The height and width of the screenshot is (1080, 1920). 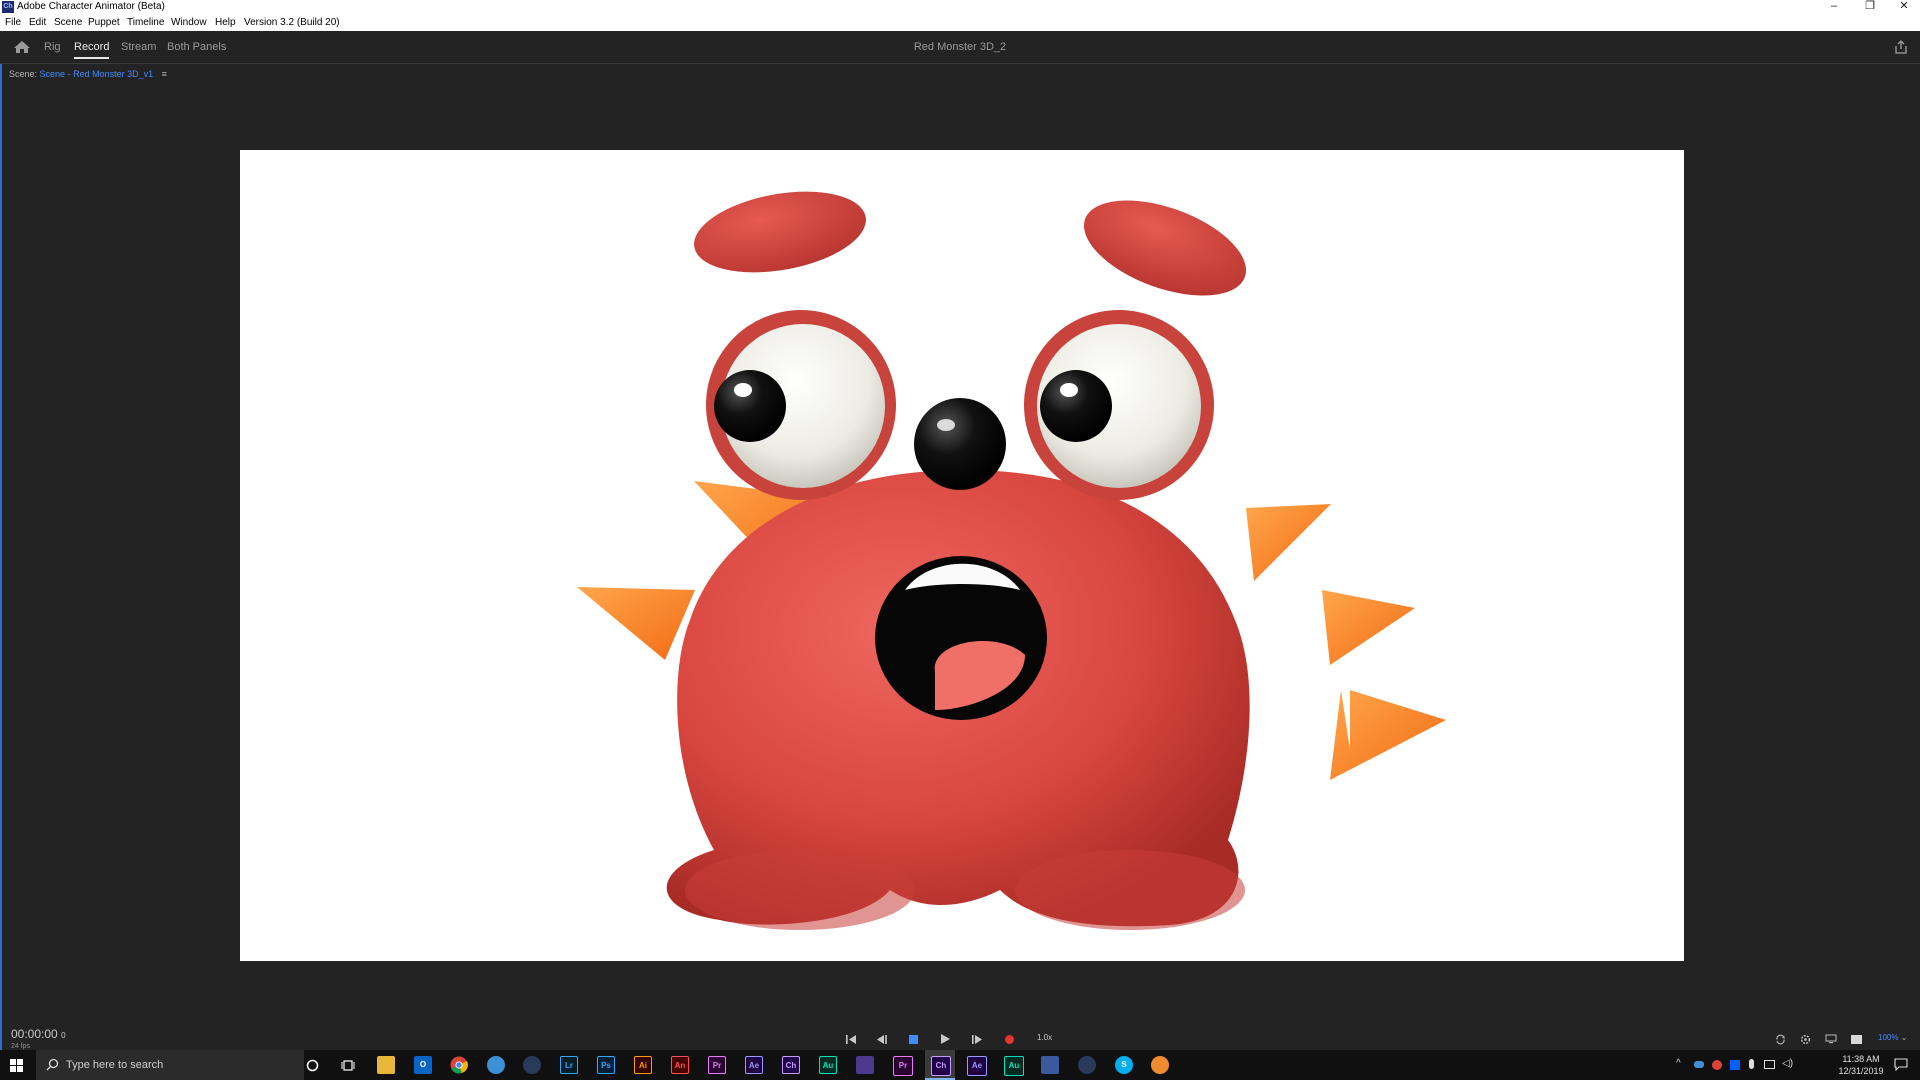 What do you see at coordinates (1787, 1063) in the screenshot?
I see `tray-volume-icon: ◁)` at bounding box center [1787, 1063].